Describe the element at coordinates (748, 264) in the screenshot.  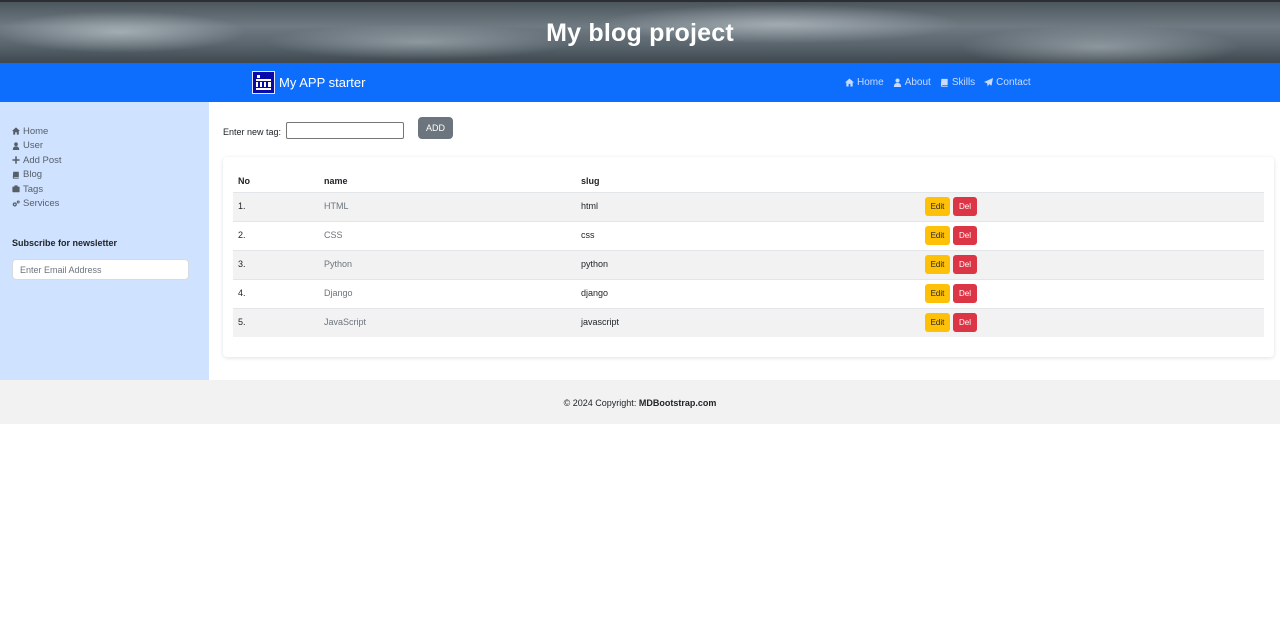
I see `table-row: 3. Python python Edit Del` at that location.